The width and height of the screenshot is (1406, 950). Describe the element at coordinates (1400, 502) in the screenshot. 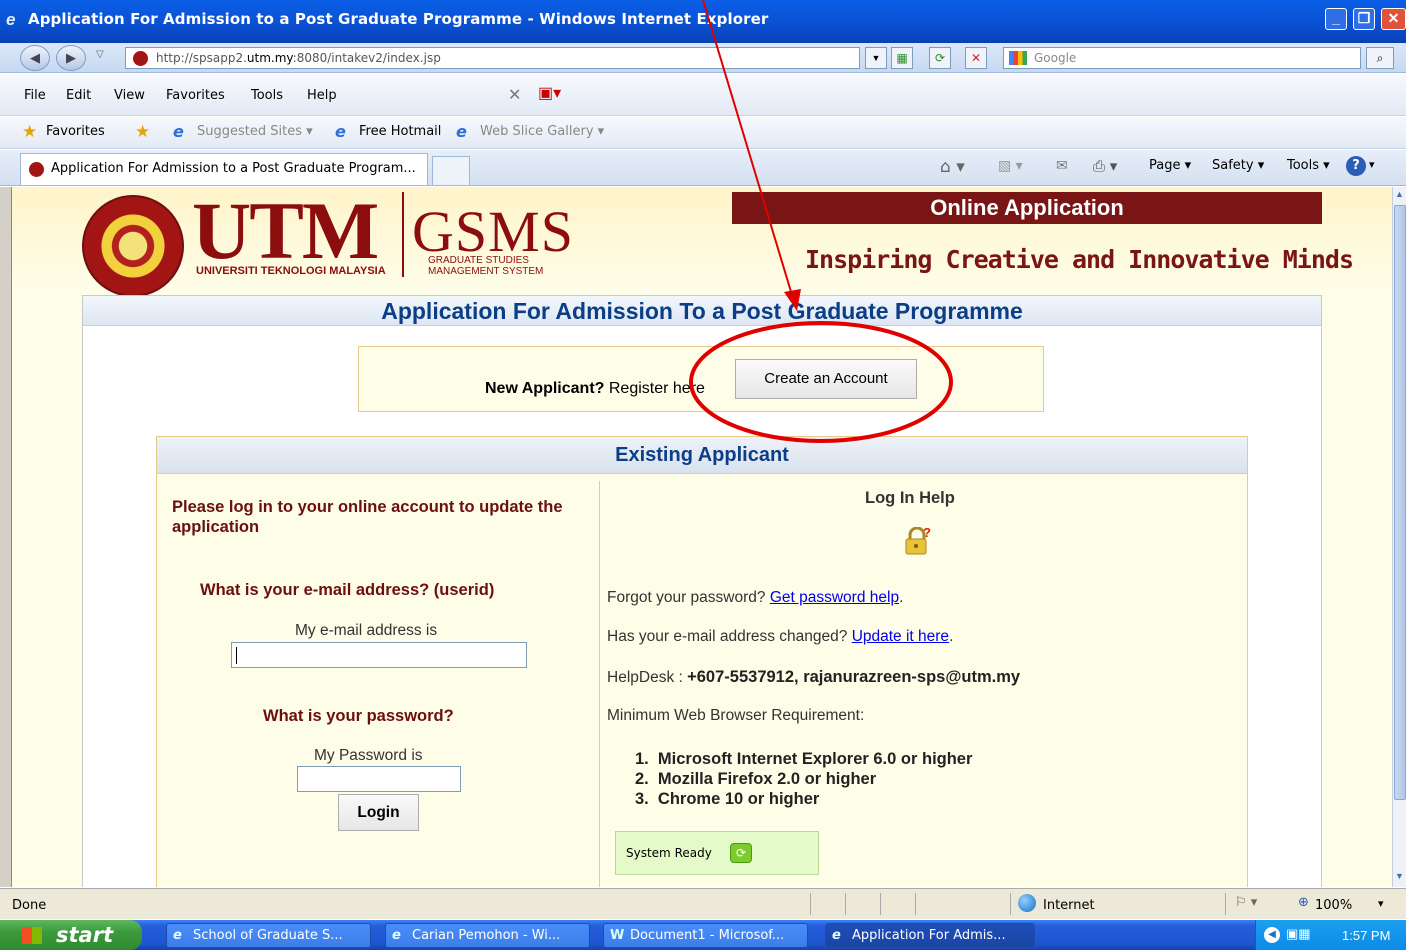

I see `scrollbar-thumb` at that location.